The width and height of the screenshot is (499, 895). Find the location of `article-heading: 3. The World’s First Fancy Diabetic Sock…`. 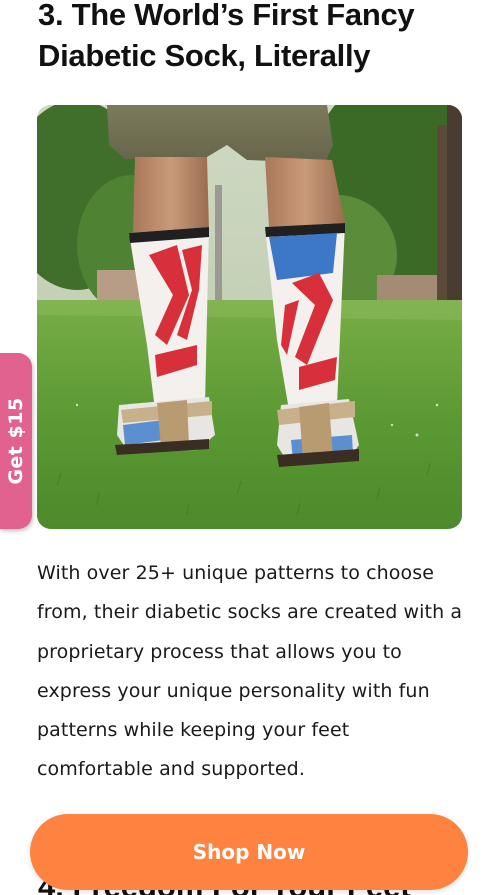

article-heading: 3. The World’s First Fancy Diabetic Sock… is located at coordinates (226, 36).